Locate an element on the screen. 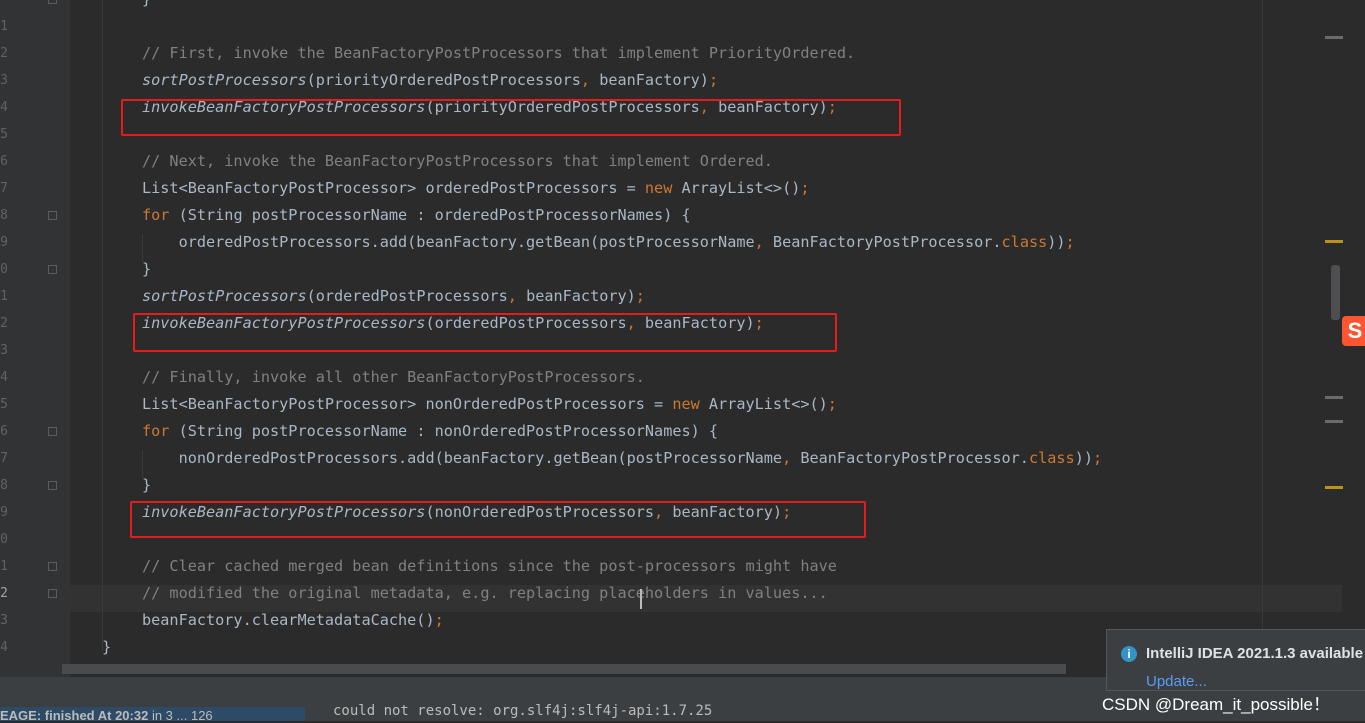  text-caret is located at coordinates (641, 599).